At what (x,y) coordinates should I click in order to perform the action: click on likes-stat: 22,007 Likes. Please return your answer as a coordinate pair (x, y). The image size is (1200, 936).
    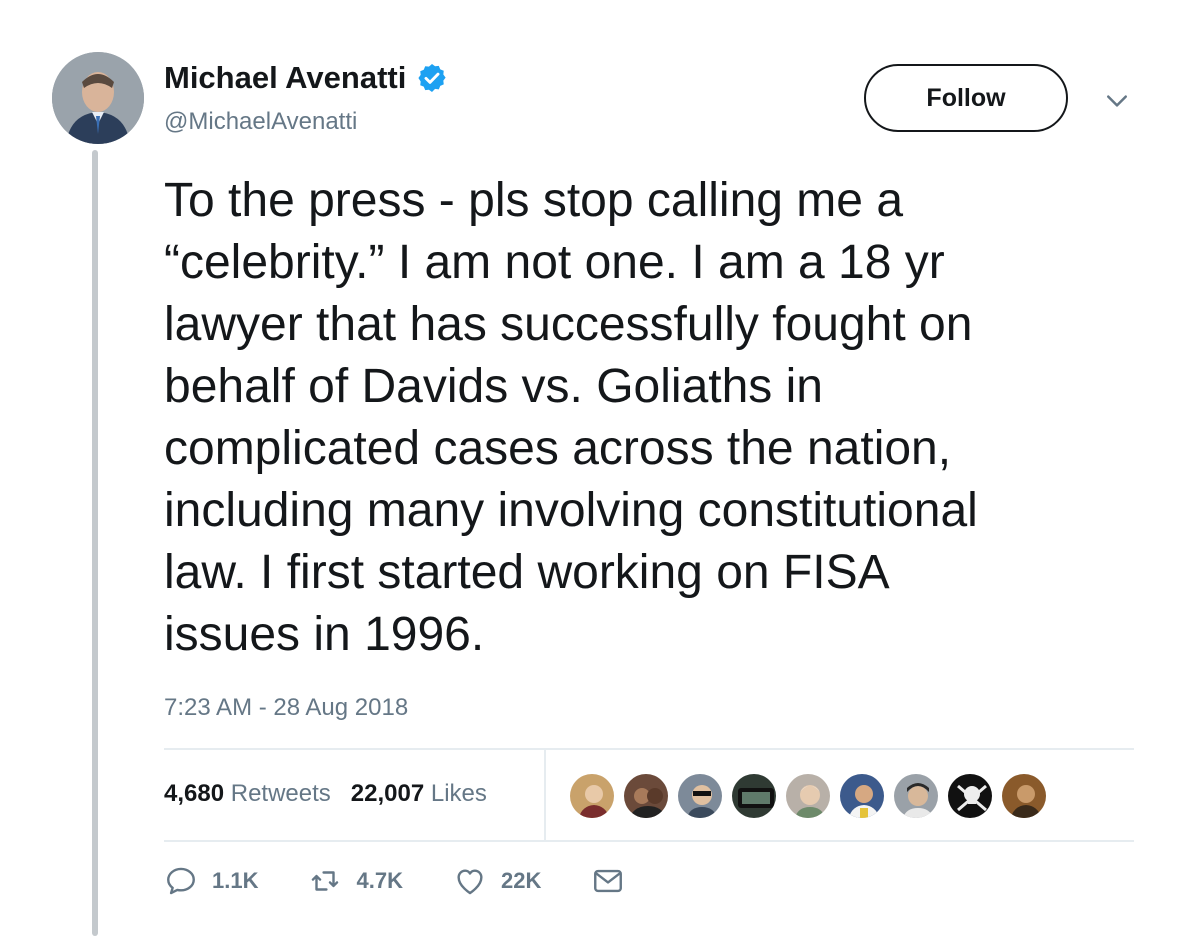
    Looking at the image, I should click on (419, 794).